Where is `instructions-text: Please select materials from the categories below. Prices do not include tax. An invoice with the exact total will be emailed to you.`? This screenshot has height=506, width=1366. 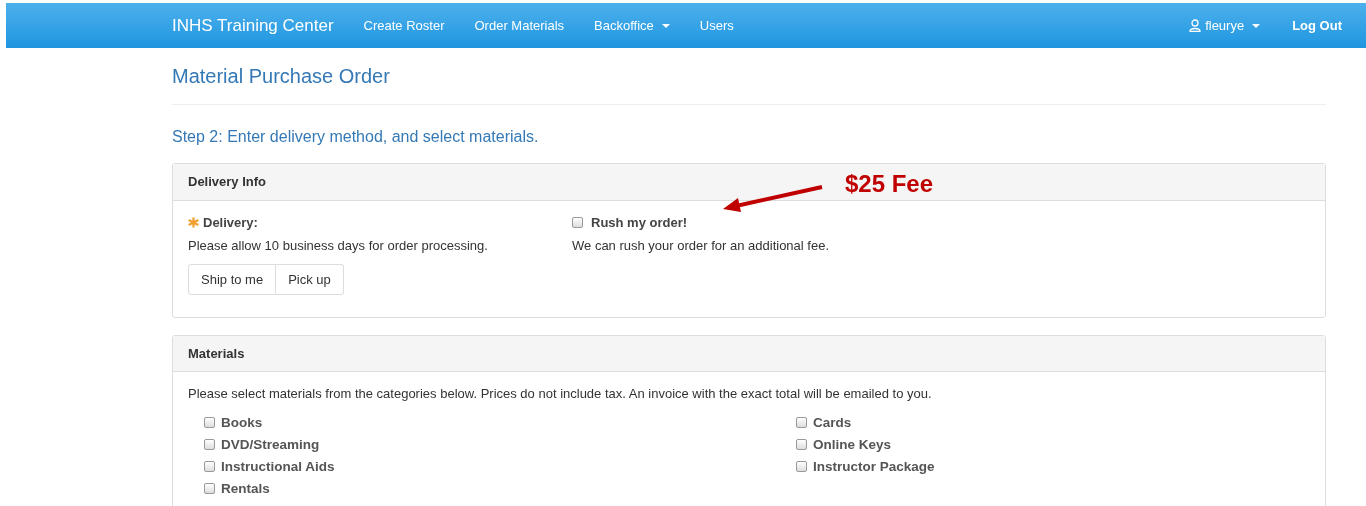 instructions-text: Please select materials from the categories below. Prices do not include tax. An invoice with the exact total will be emailed to you. is located at coordinates (560, 394).